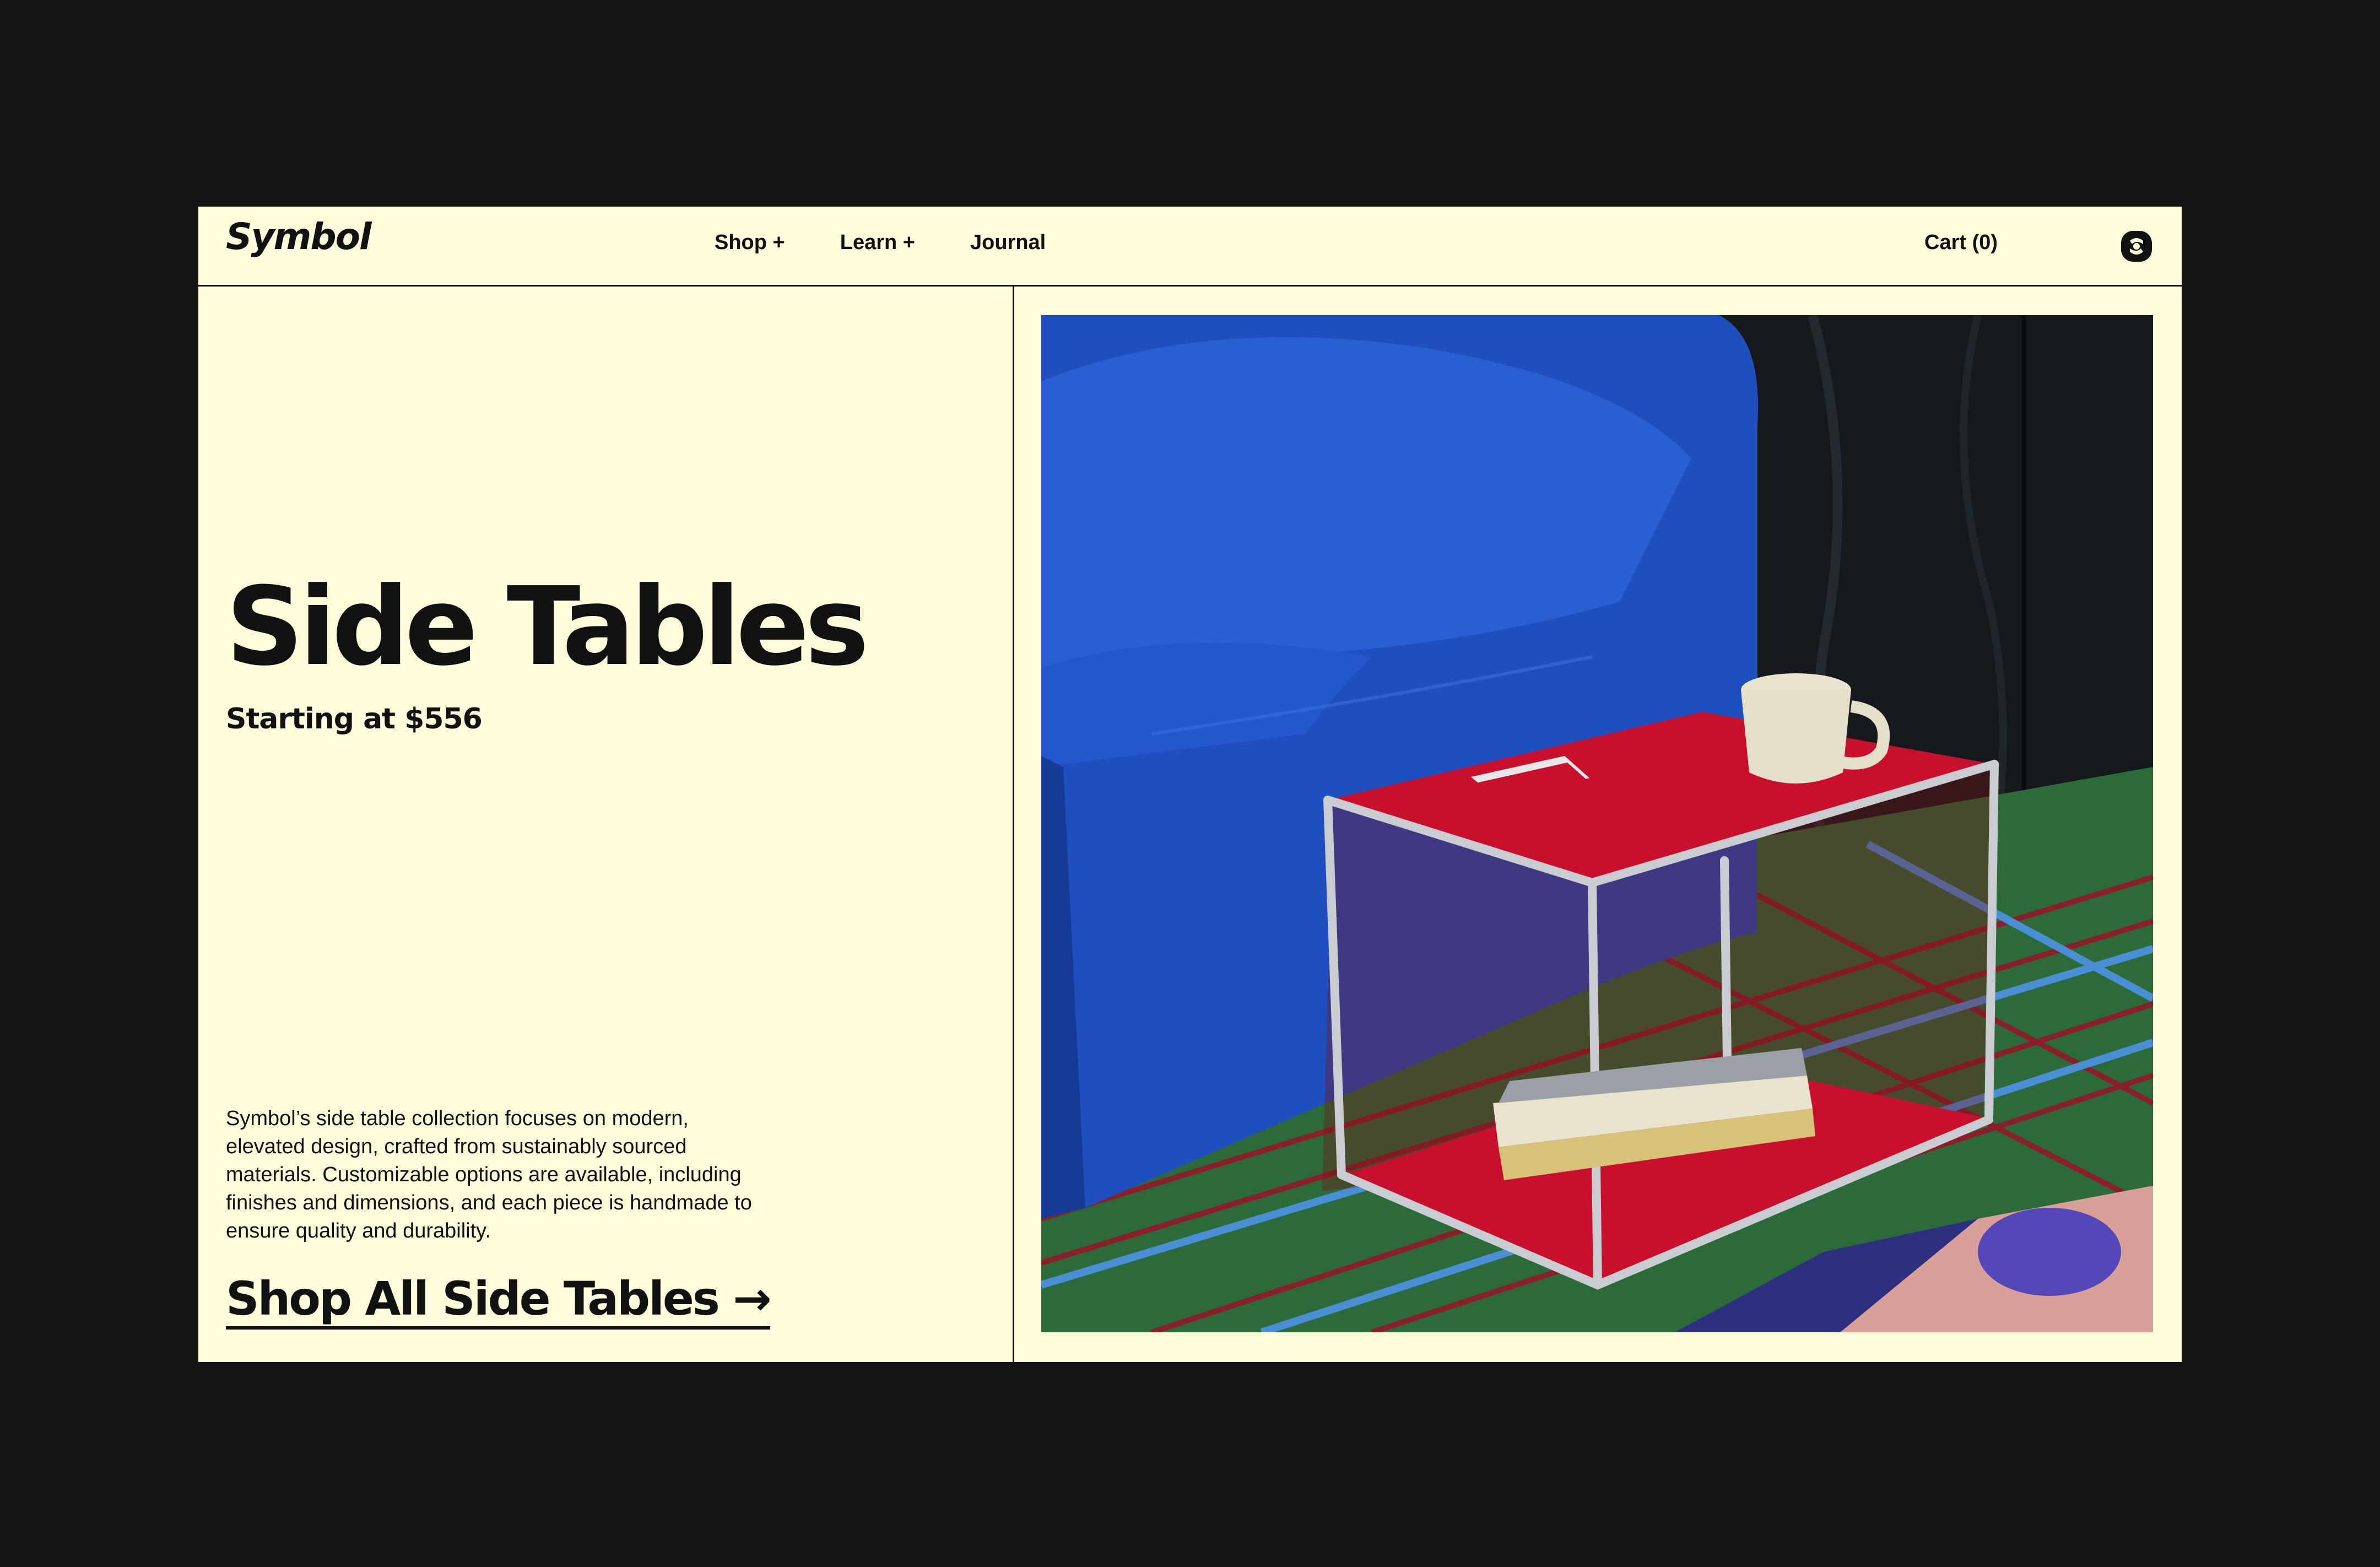 Image resolution: width=2380 pixels, height=1567 pixels. Describe the element at coordinates (1190, 247) in the screenshot. I see `site-header: Symbol Shop + Learn + Journal Cart (0)` at that location.